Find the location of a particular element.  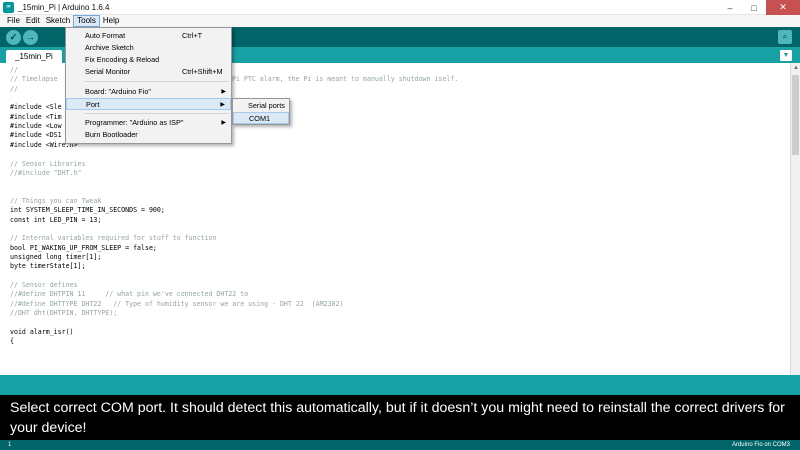

code-line: #include <Sle is located at coordinates (36, 107).